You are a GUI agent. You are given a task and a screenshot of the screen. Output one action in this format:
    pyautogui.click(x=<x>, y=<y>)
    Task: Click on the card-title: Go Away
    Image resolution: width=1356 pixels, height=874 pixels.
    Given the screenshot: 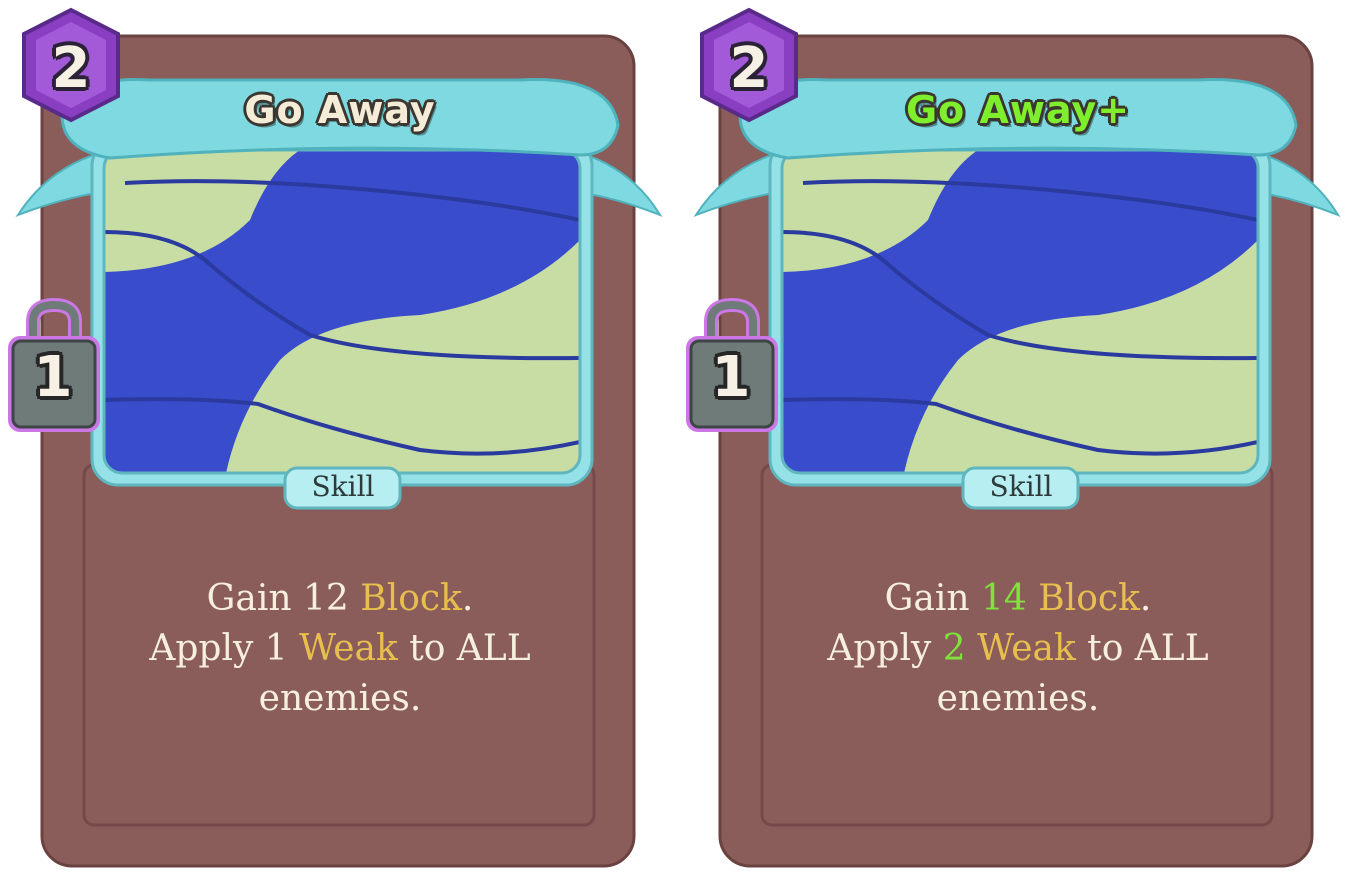 What is the action you would take?
    pyautogui.click(x=340, y=110)
    